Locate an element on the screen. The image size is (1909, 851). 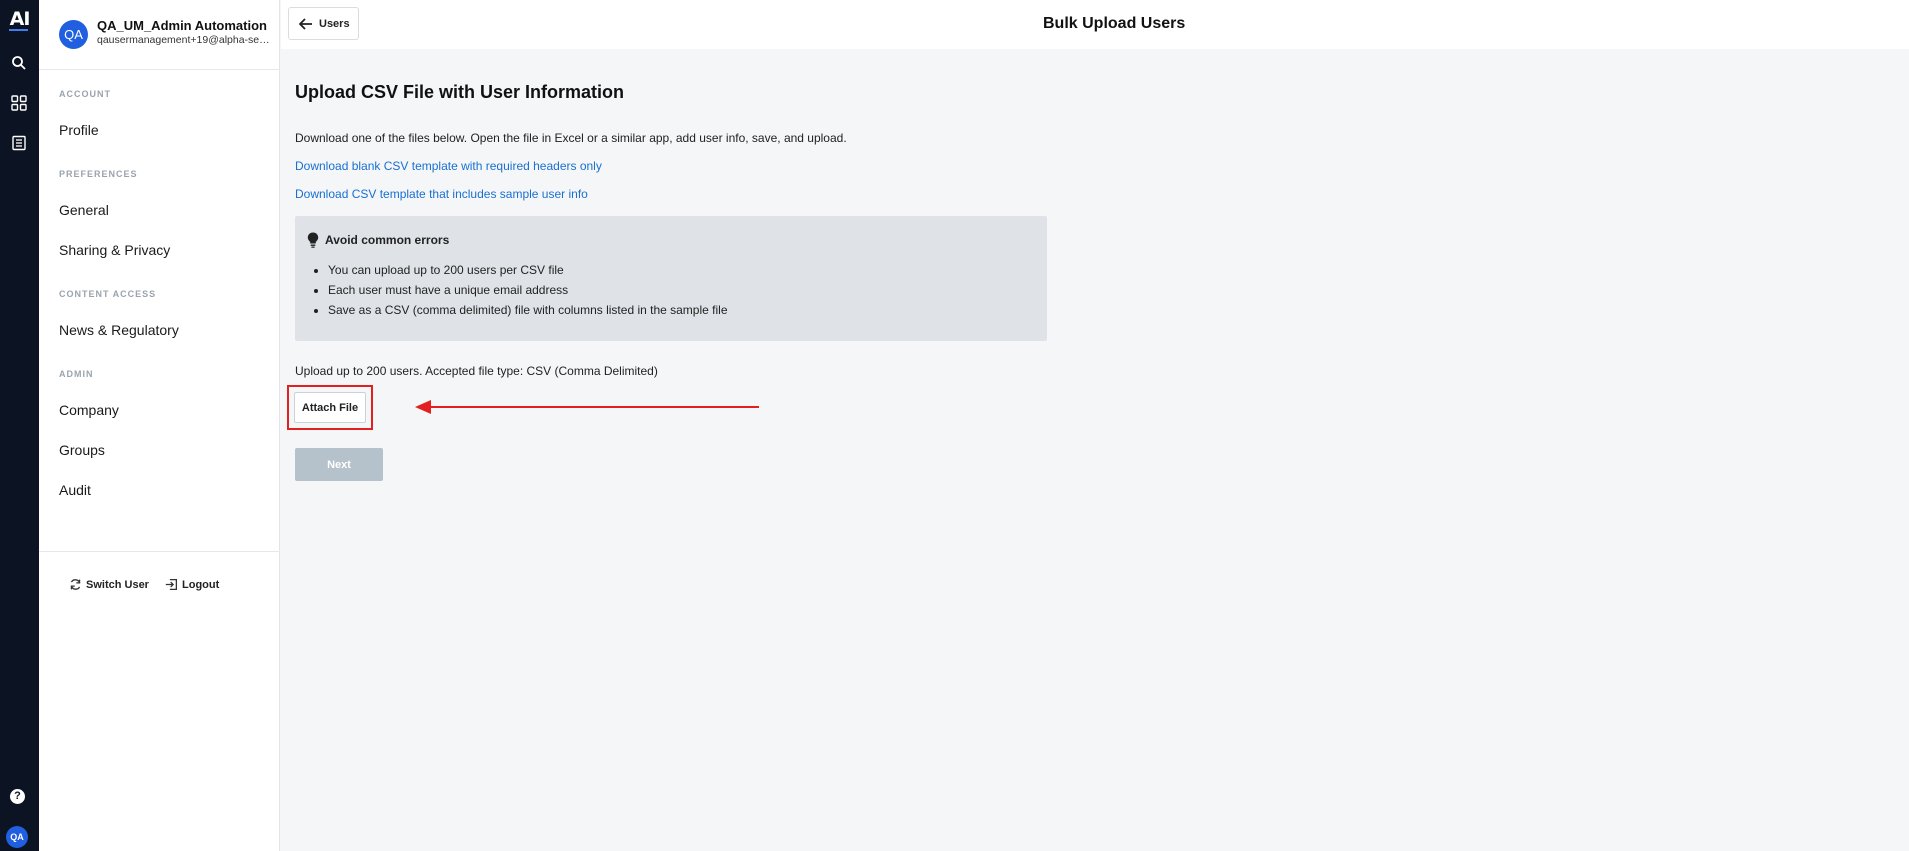
section-label-preferences: PREFERENCES is located at coordinates (98, 174).